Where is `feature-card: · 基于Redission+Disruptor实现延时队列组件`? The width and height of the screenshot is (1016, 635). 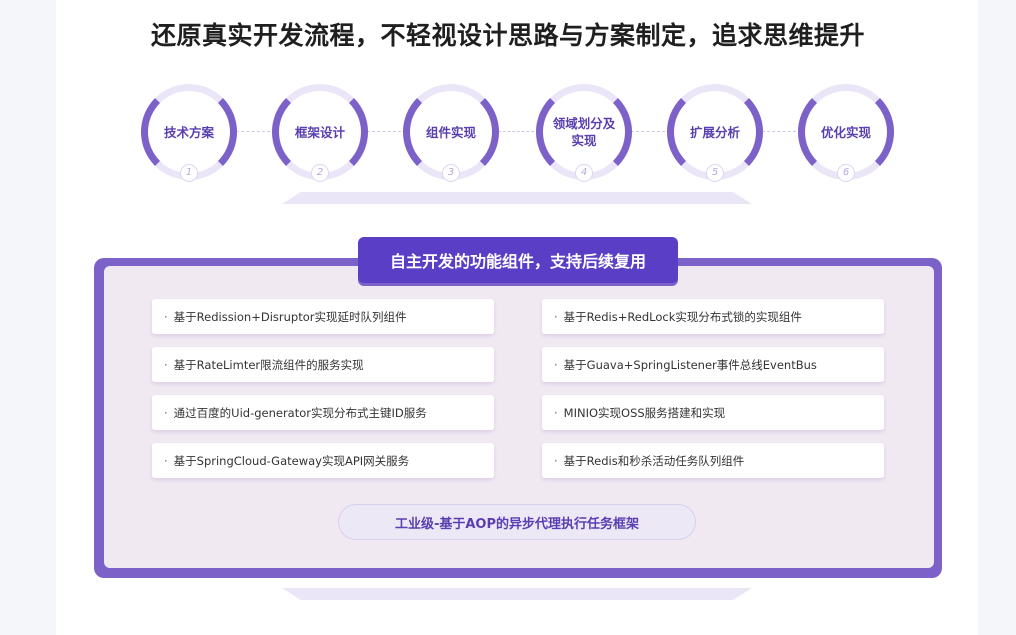 feature-card: · 基于Redission+Disruptor实现延时队列组件 is located at coordinates (323, 316).